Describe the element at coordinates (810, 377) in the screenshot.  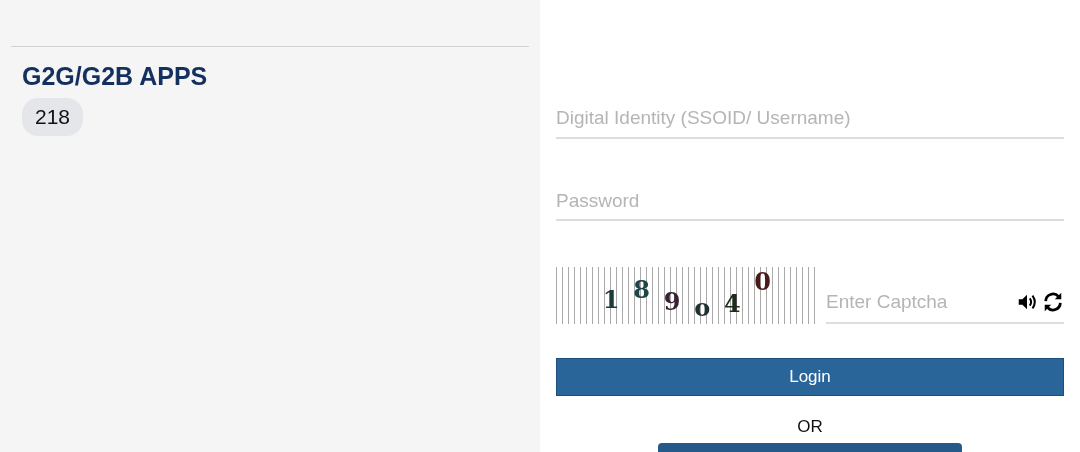
I see `login-button: Login` at that location.